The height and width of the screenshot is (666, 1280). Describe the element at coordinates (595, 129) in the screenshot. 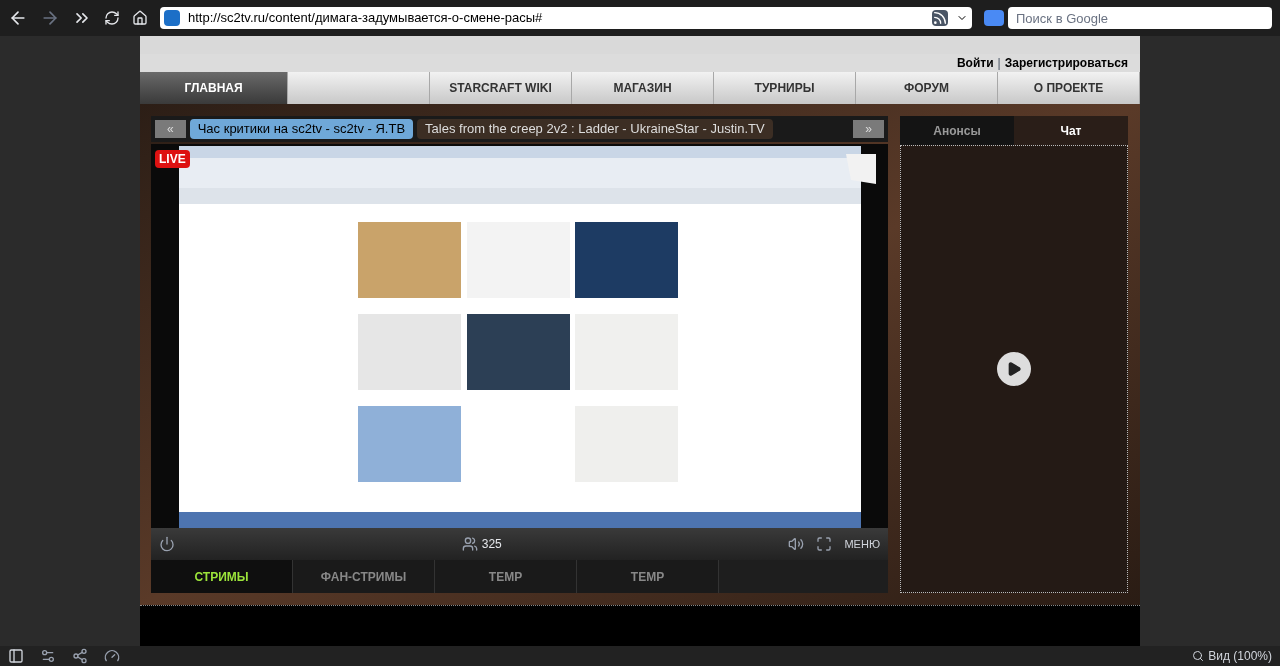

I see `stream-tab: Tales from the creep 2v2 : Ladder - UkraineStar - Justin.TV` at that location.